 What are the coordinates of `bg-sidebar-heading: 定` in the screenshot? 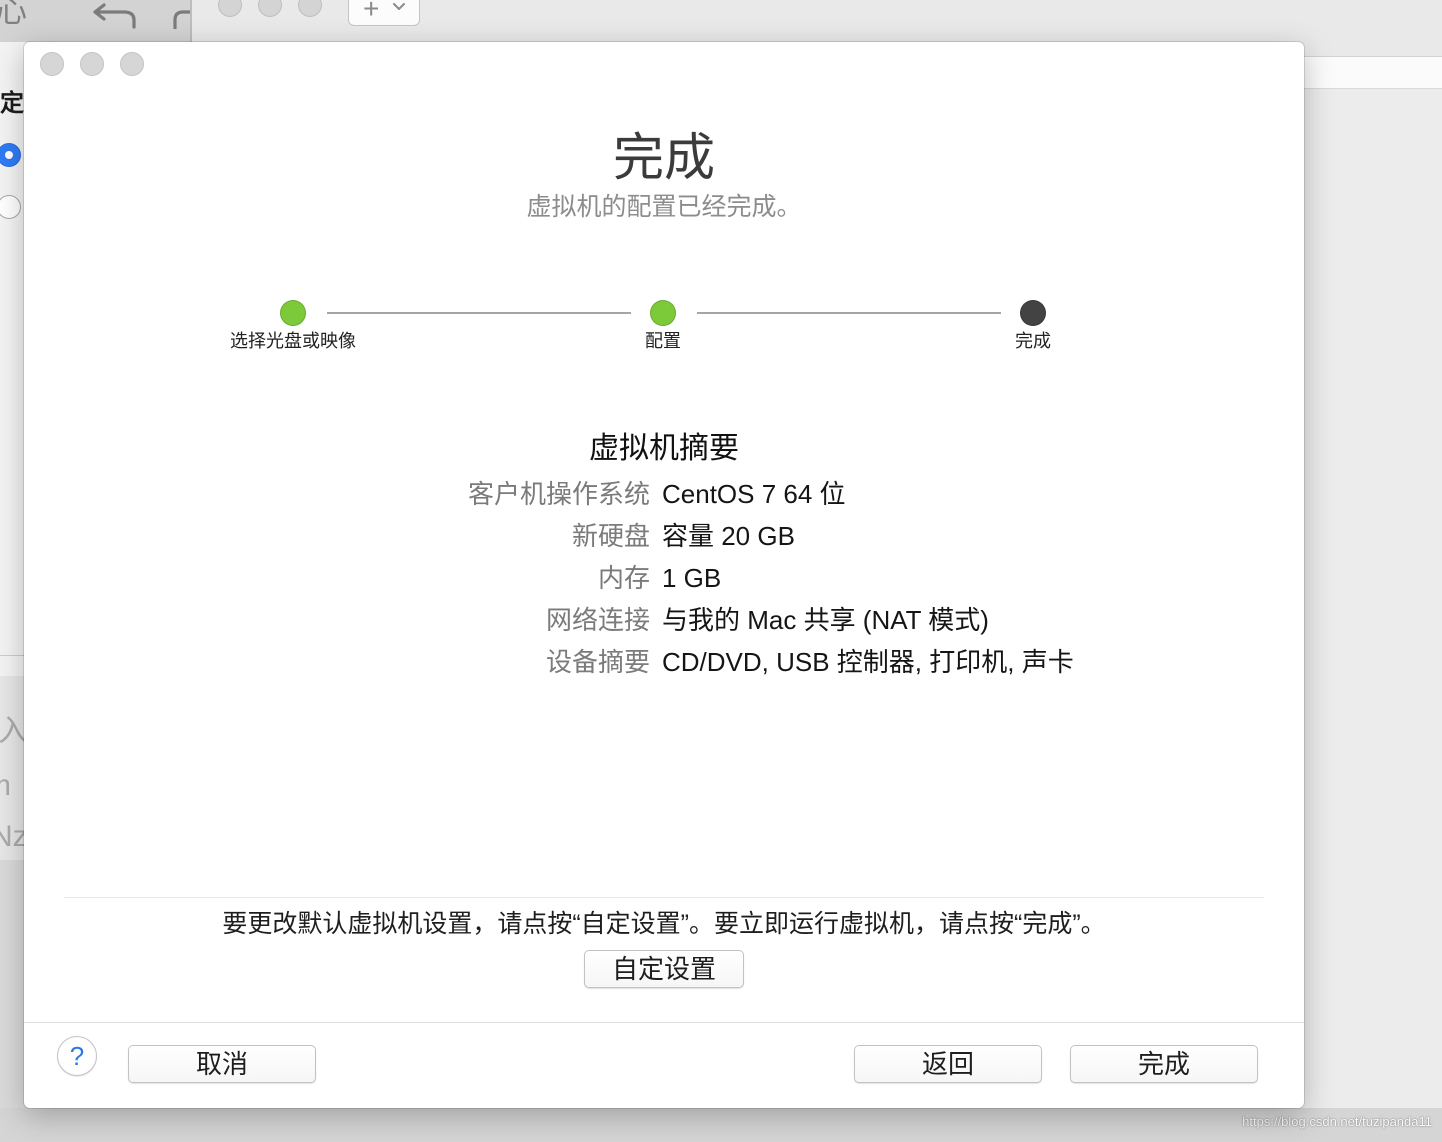 It's located at (12, 103).